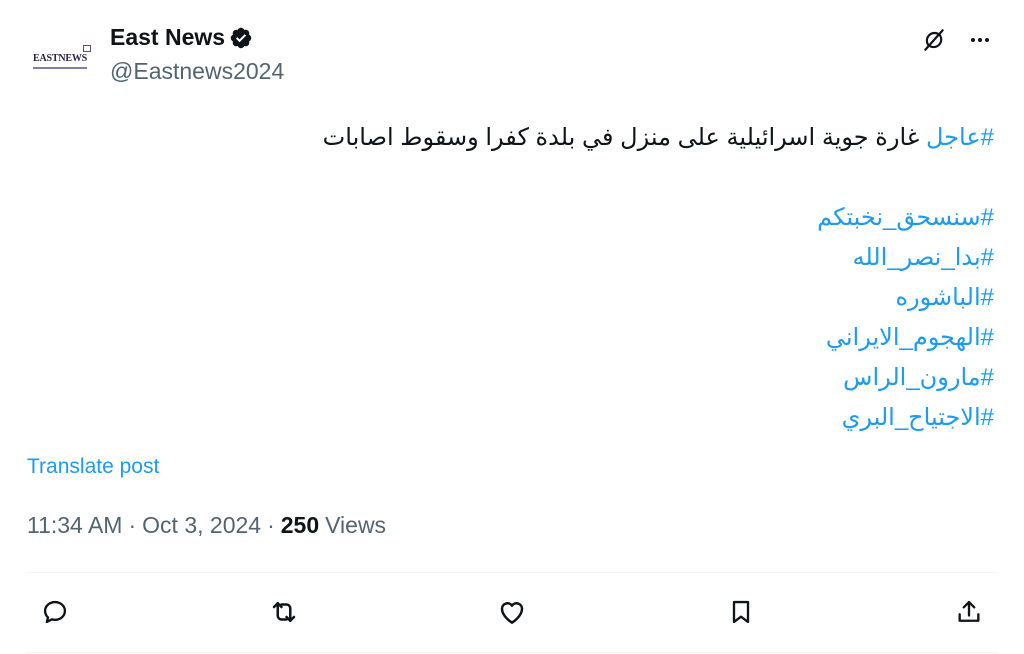  I want to click on avatar-logo-text: EASTNEWS, so click(60, 58).